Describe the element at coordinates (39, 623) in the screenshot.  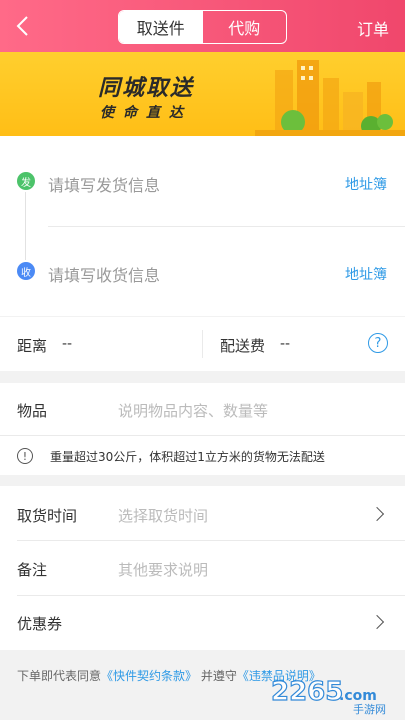
I see `coupon-label: 优惠券` at that location.